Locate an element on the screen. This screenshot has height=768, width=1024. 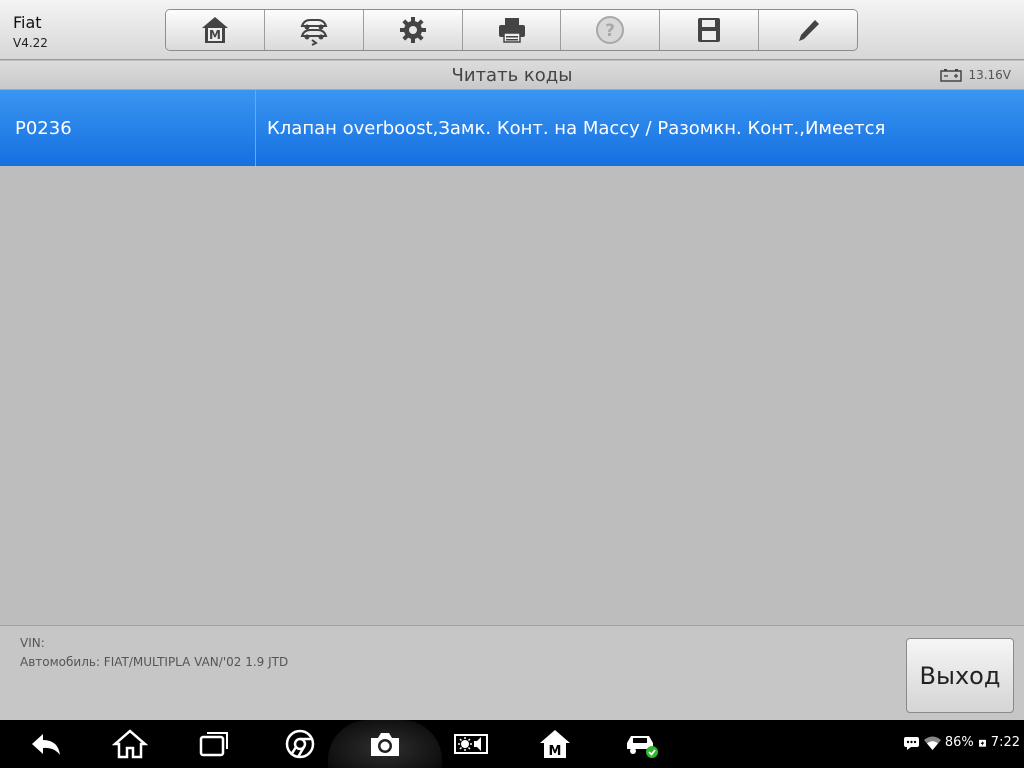
recent-apps-icon is located at coordinates (213, 744).